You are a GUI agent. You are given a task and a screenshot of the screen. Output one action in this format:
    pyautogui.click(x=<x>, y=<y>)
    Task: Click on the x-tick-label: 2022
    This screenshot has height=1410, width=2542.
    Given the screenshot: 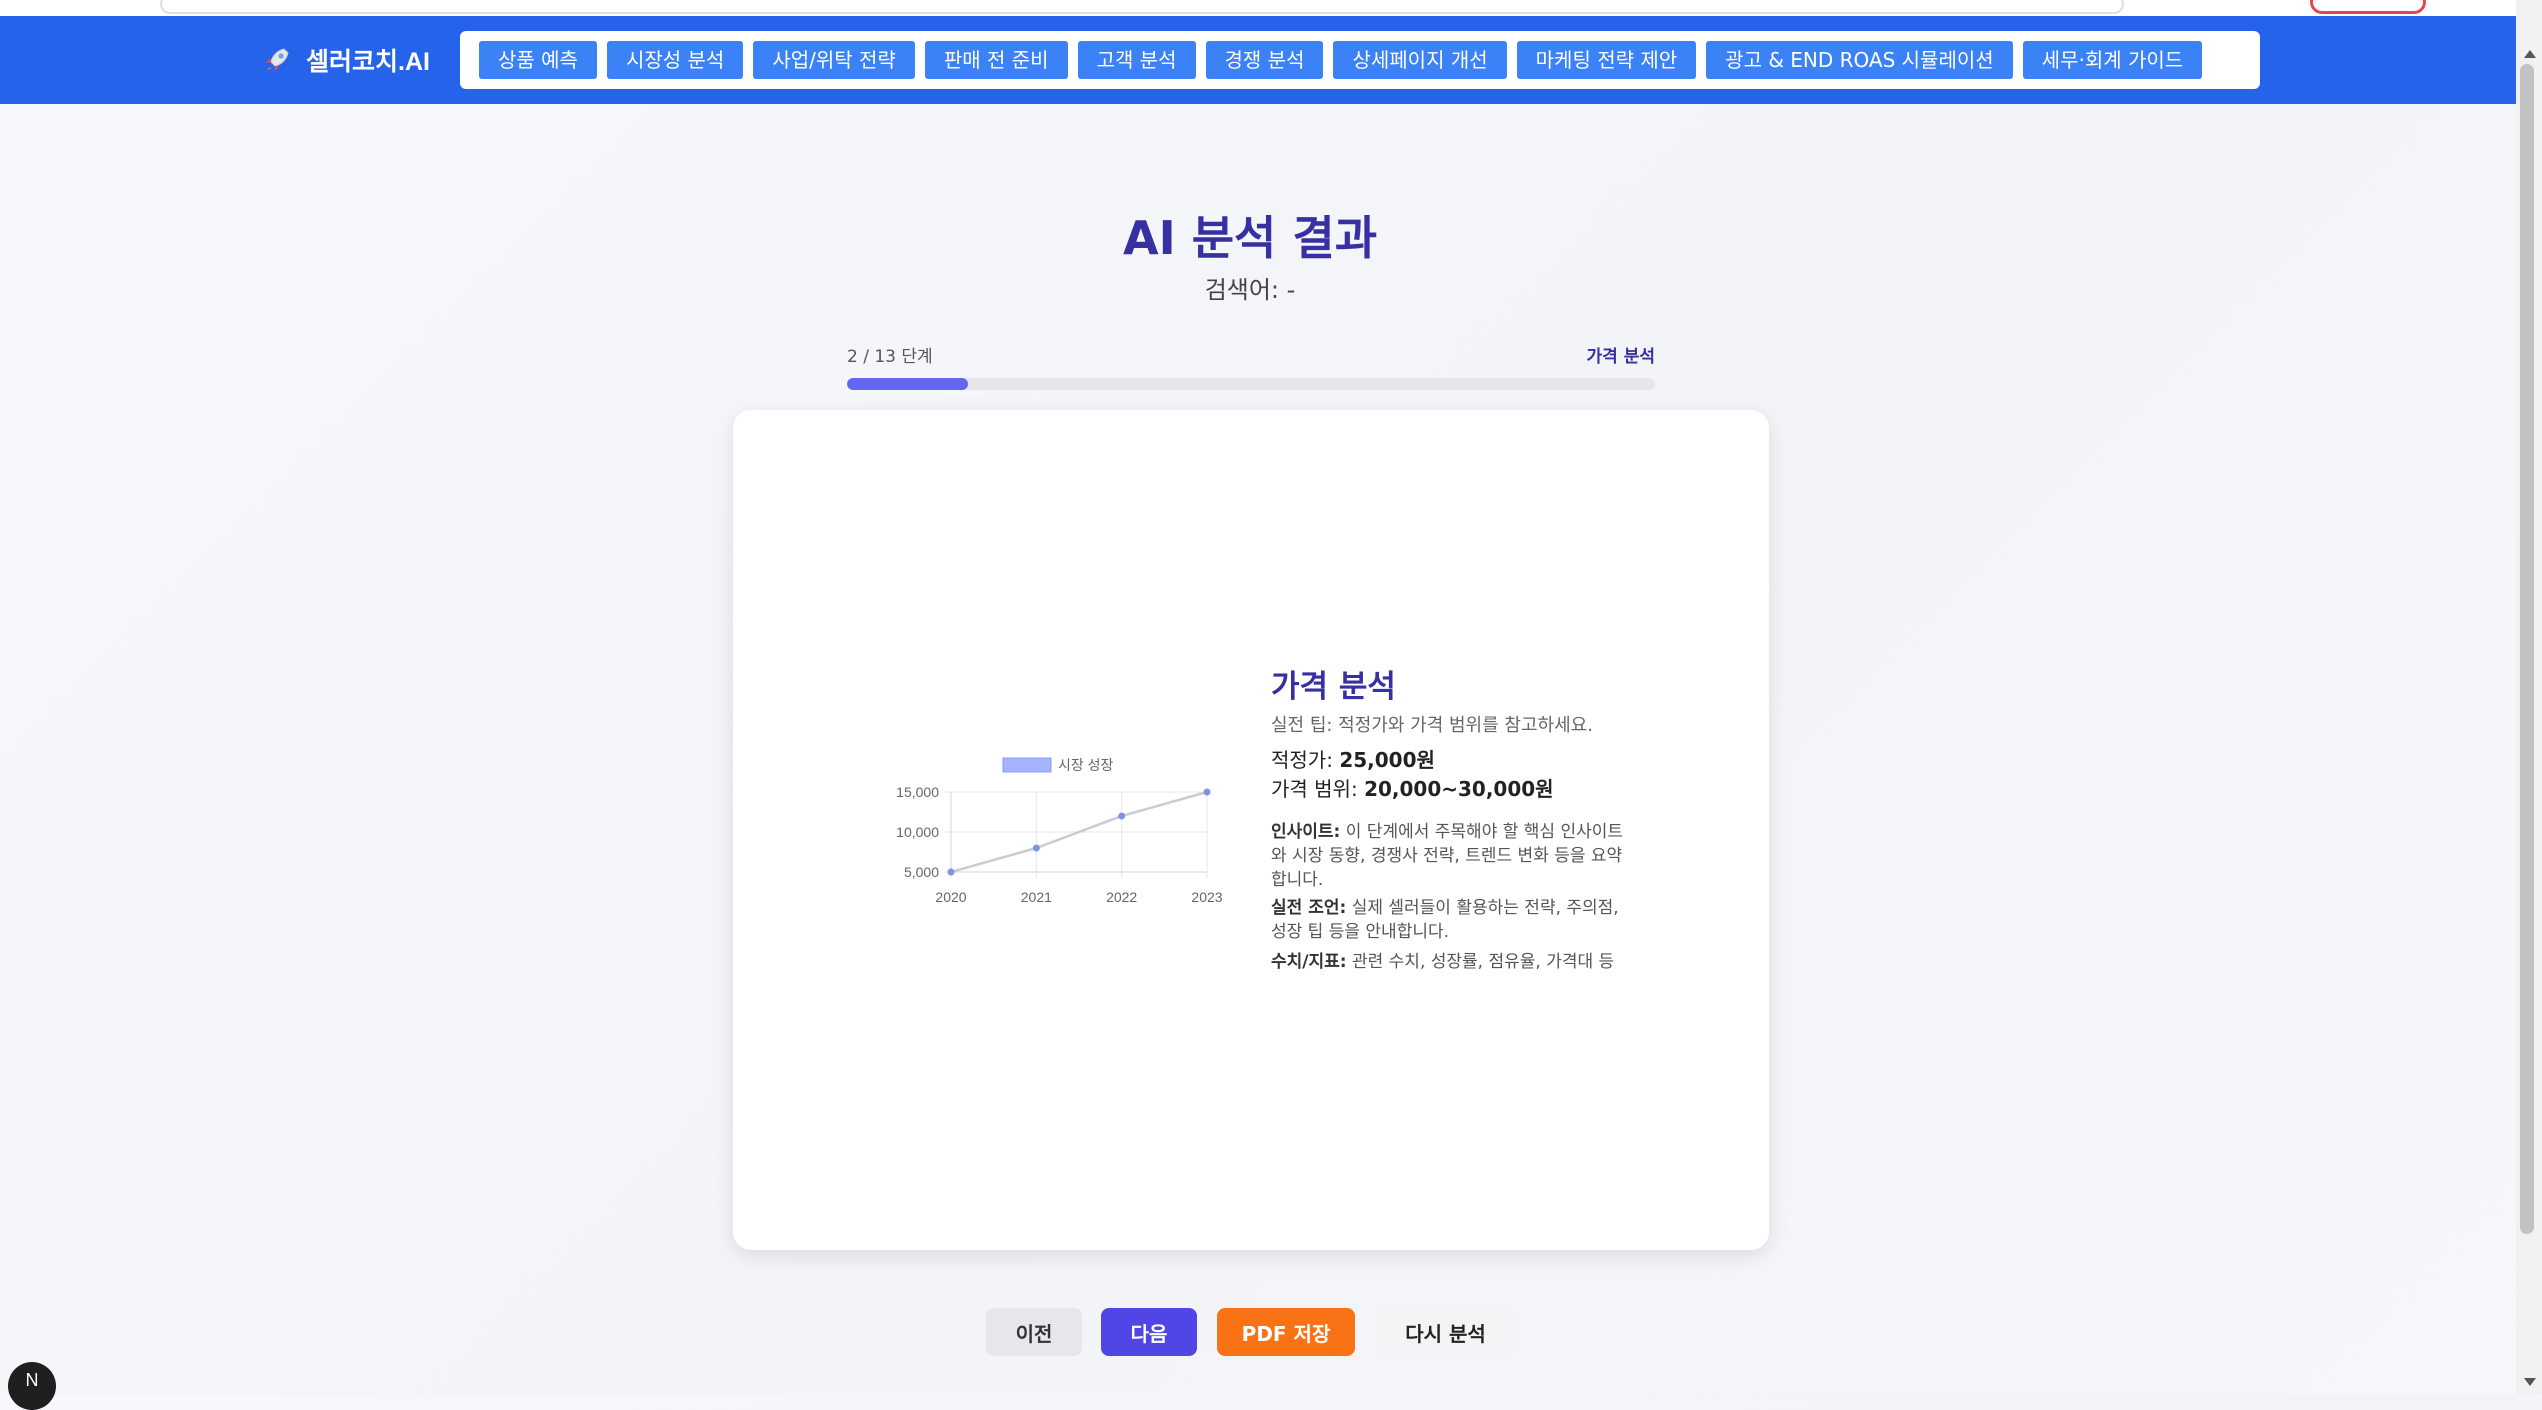 What is the action you would take?
    pyautogui.click(x=1121, y=897)
    